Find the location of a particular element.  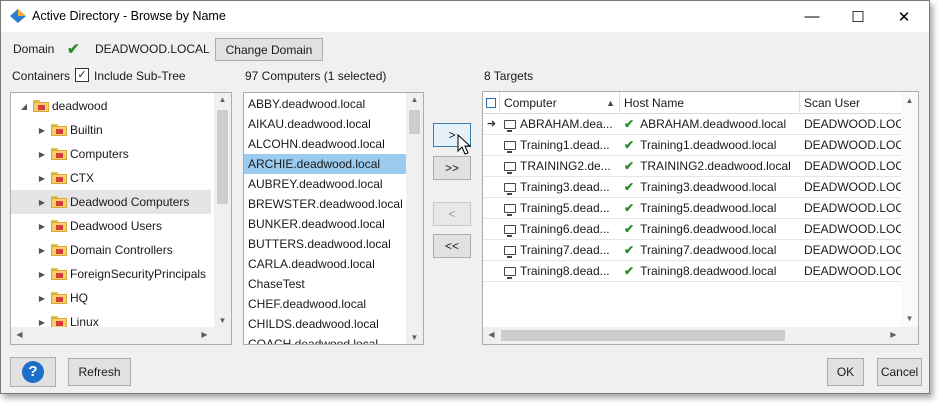

tree-item: ▶ Deadwood Computers is located at coordinates (111, 202).